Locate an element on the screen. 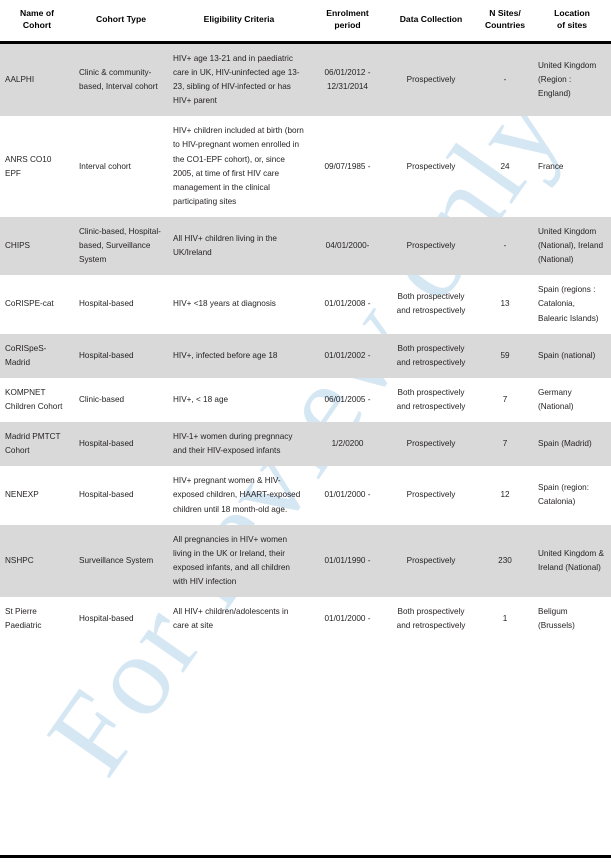  cell-name: NSHPC is located at coordinates (37, 561).